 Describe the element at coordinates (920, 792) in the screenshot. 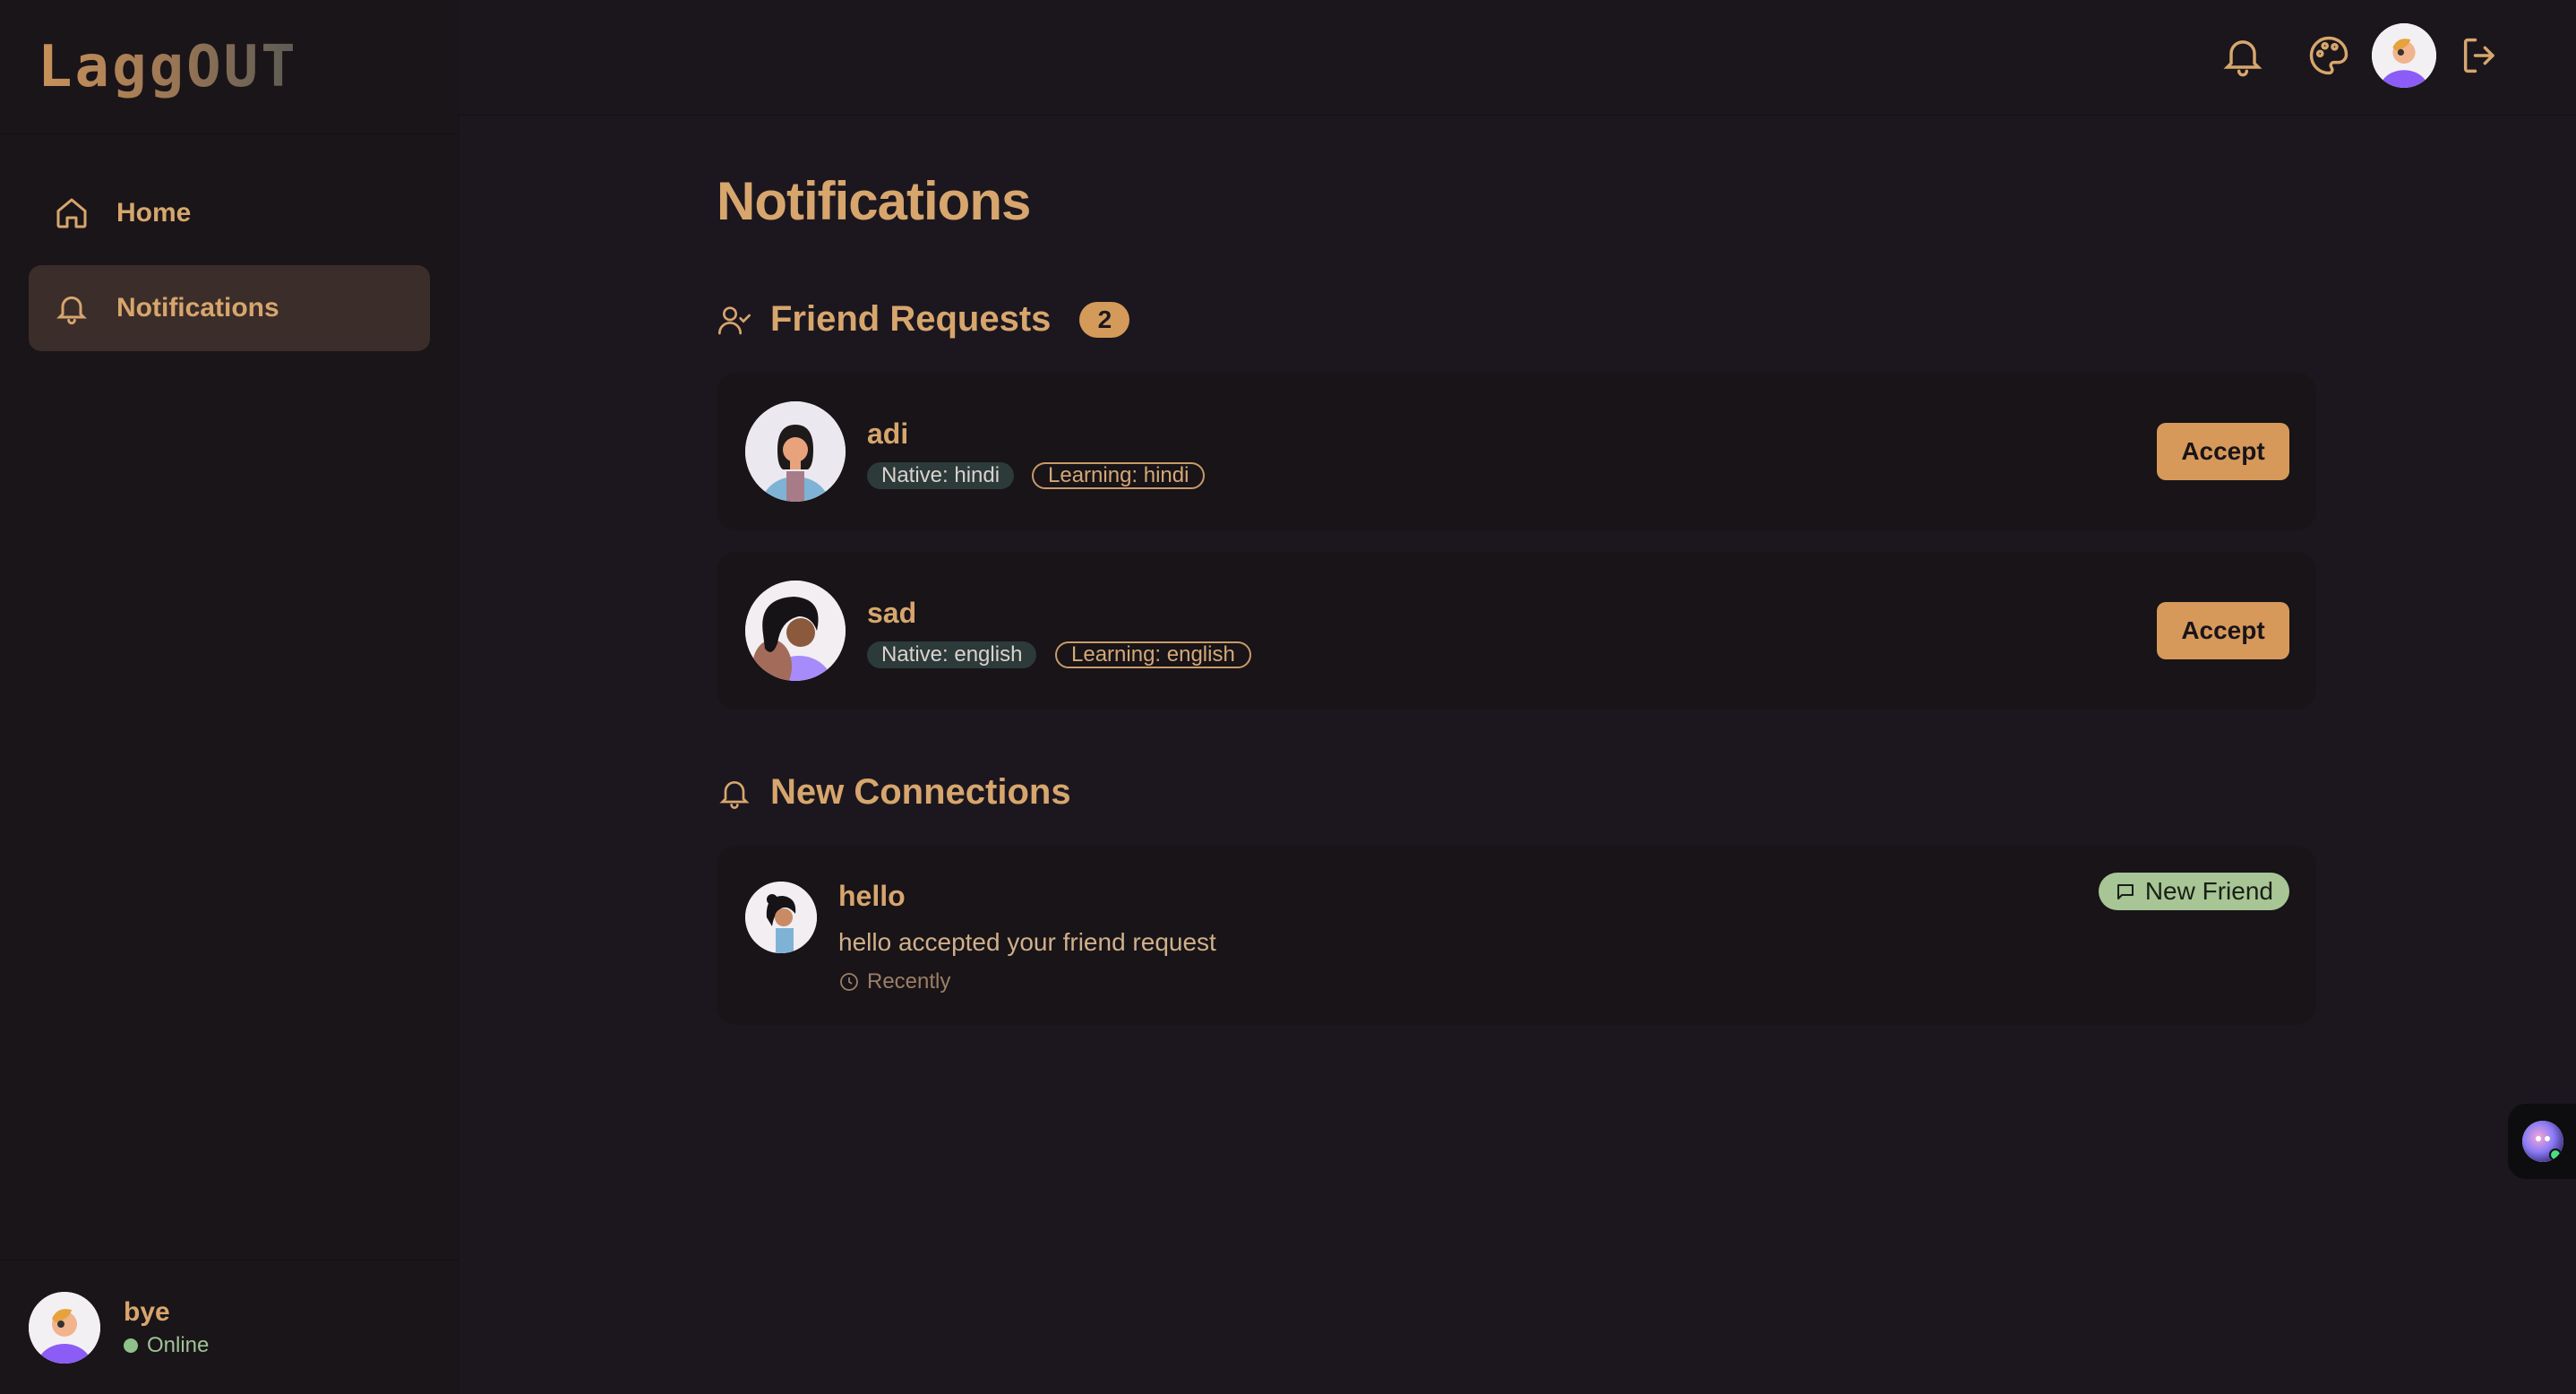

I see `section-title: New Connections` at that location.